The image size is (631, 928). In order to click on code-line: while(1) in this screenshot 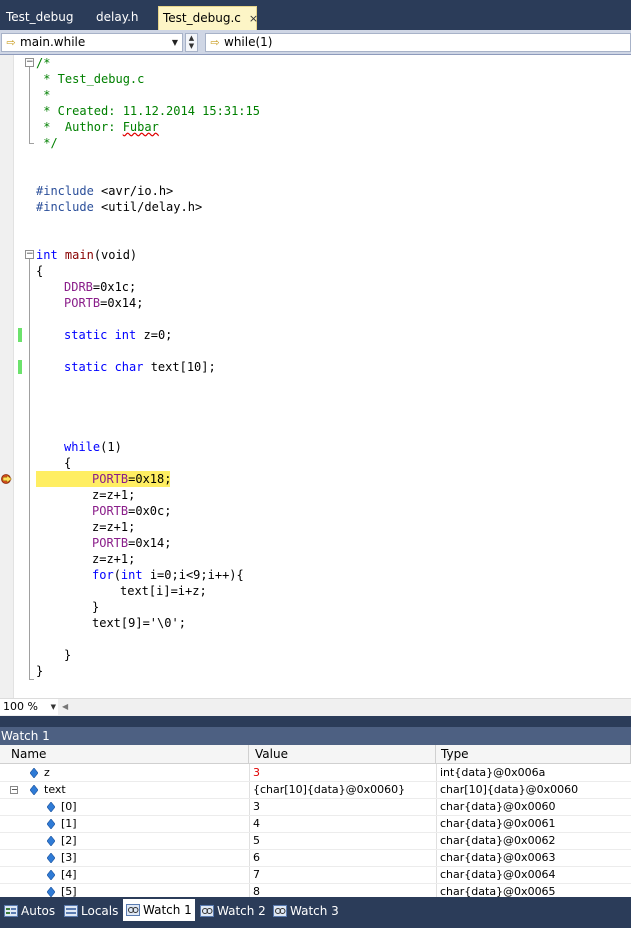, I will do `click(93, 447)`.